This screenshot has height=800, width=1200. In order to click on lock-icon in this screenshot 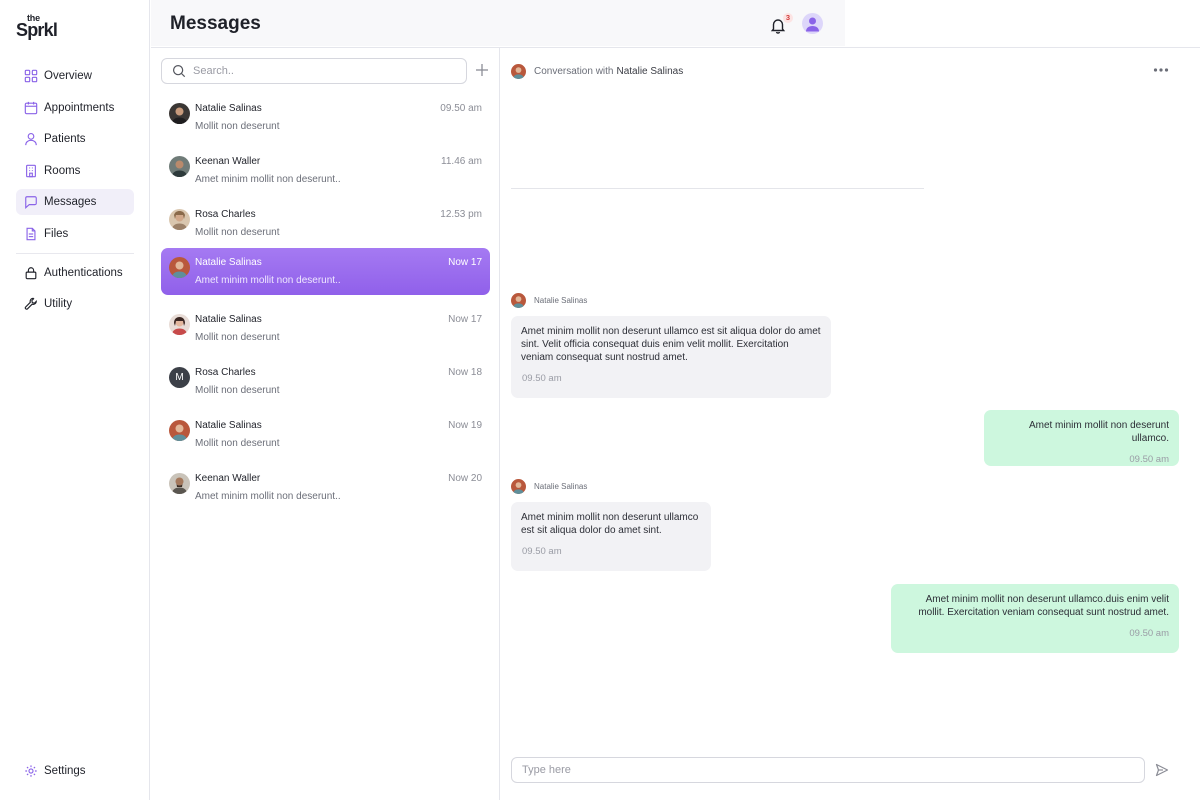, I will do `click(31, 272)`.